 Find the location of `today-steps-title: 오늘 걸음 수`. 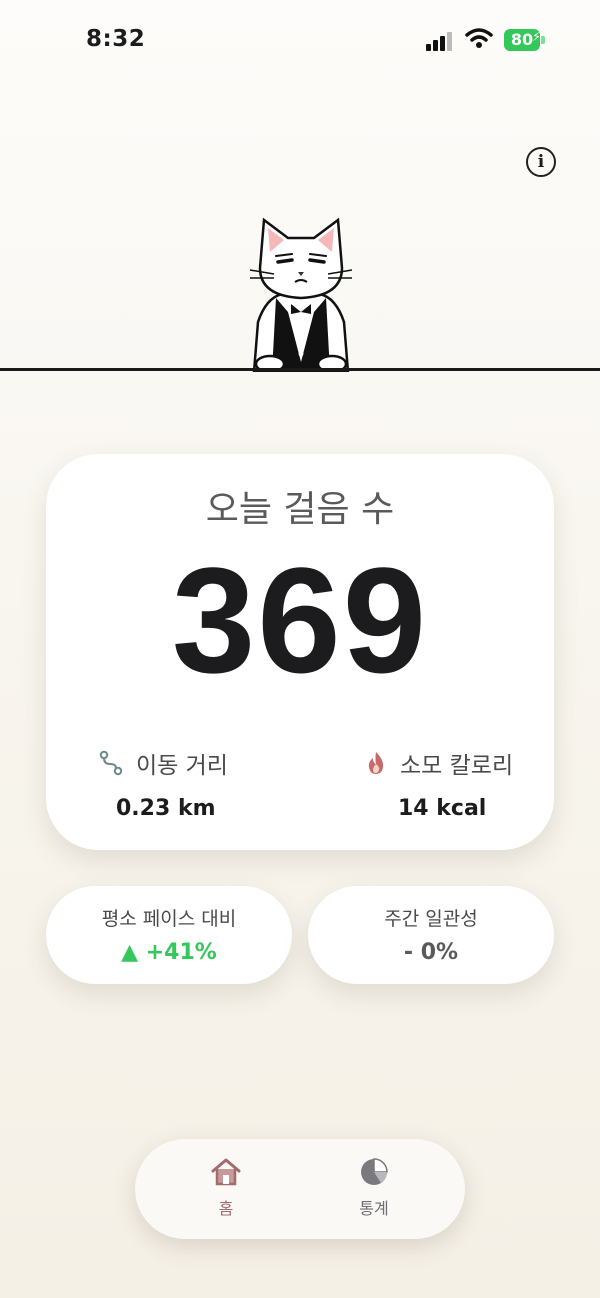

today-steps-title: 오늘 걸음 수 is located at coordinates (300, 509).